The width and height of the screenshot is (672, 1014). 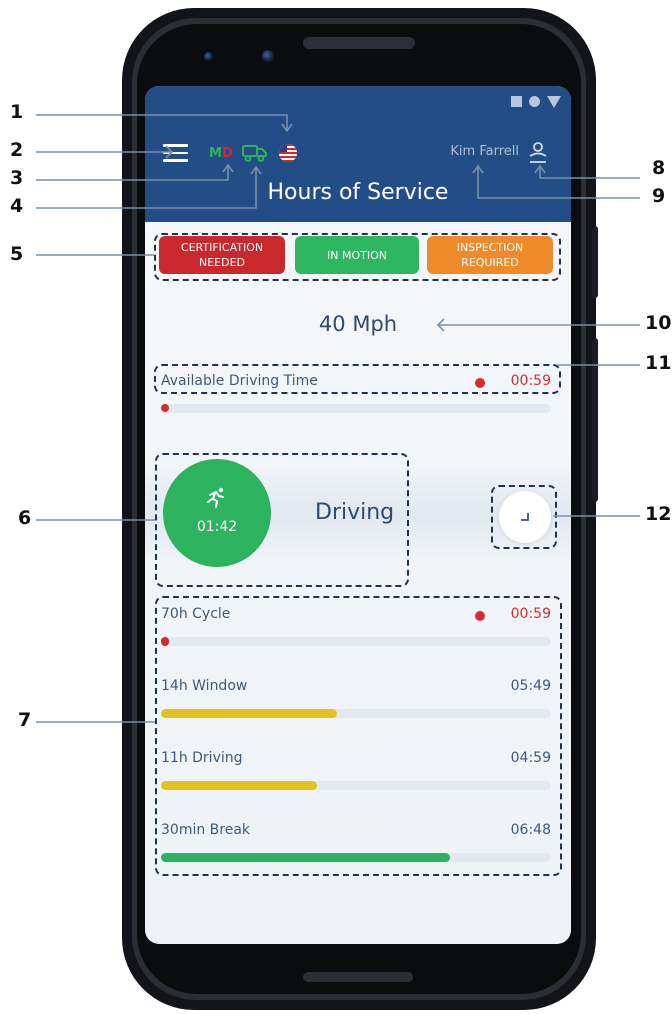 I want to click on callout-11: 11, so click(x=658, y=363).